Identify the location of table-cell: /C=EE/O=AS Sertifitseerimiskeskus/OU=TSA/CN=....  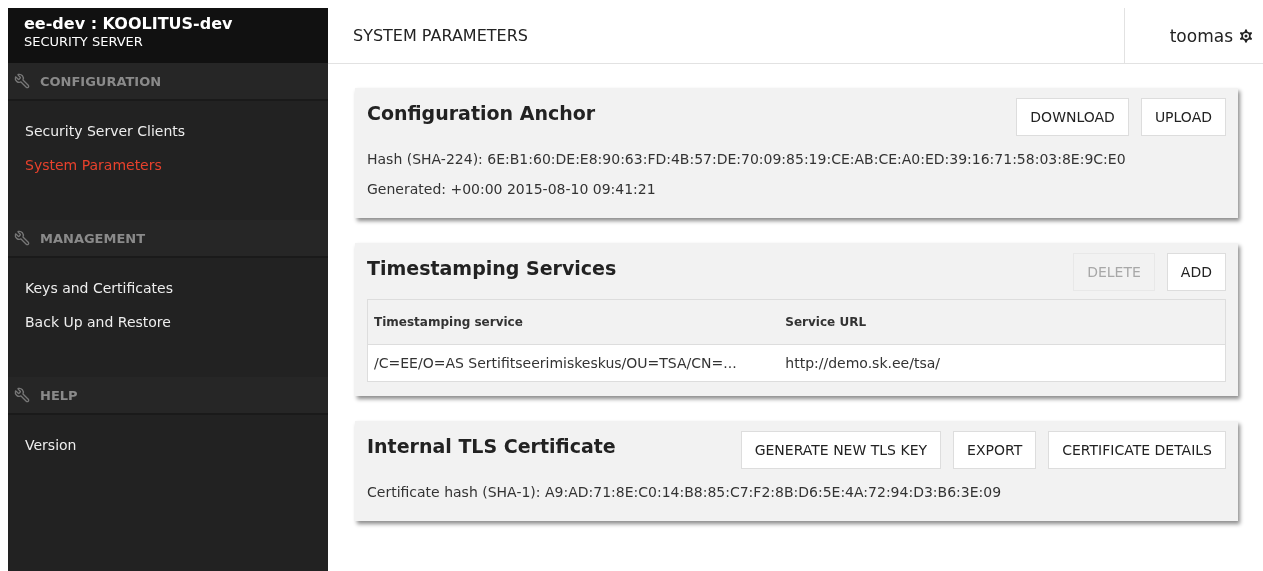
(573, 363).